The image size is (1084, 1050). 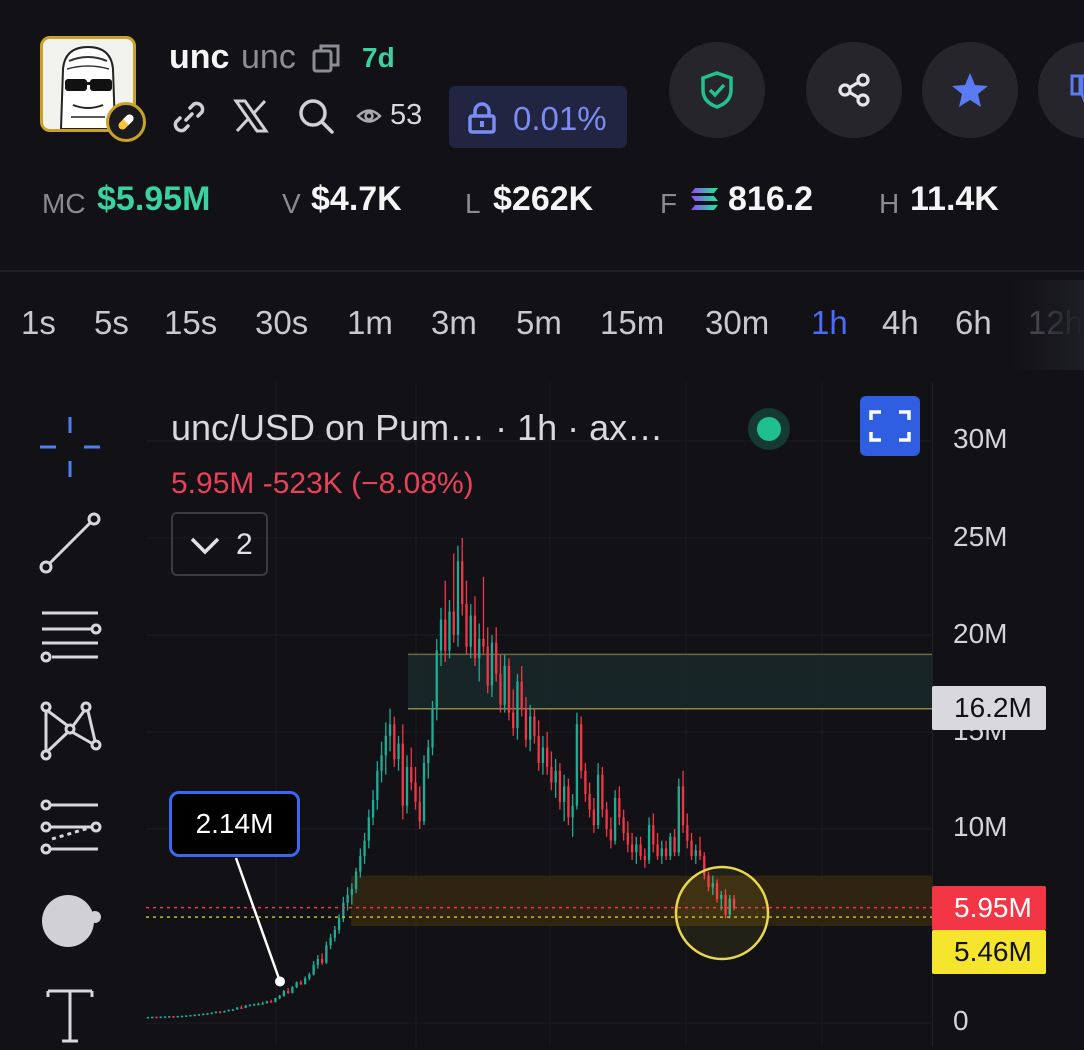 What do you see at coordinates (737, 323) in the screenshot?
I see `timeframe-30m: 30m` at bounding box center [737, 323].